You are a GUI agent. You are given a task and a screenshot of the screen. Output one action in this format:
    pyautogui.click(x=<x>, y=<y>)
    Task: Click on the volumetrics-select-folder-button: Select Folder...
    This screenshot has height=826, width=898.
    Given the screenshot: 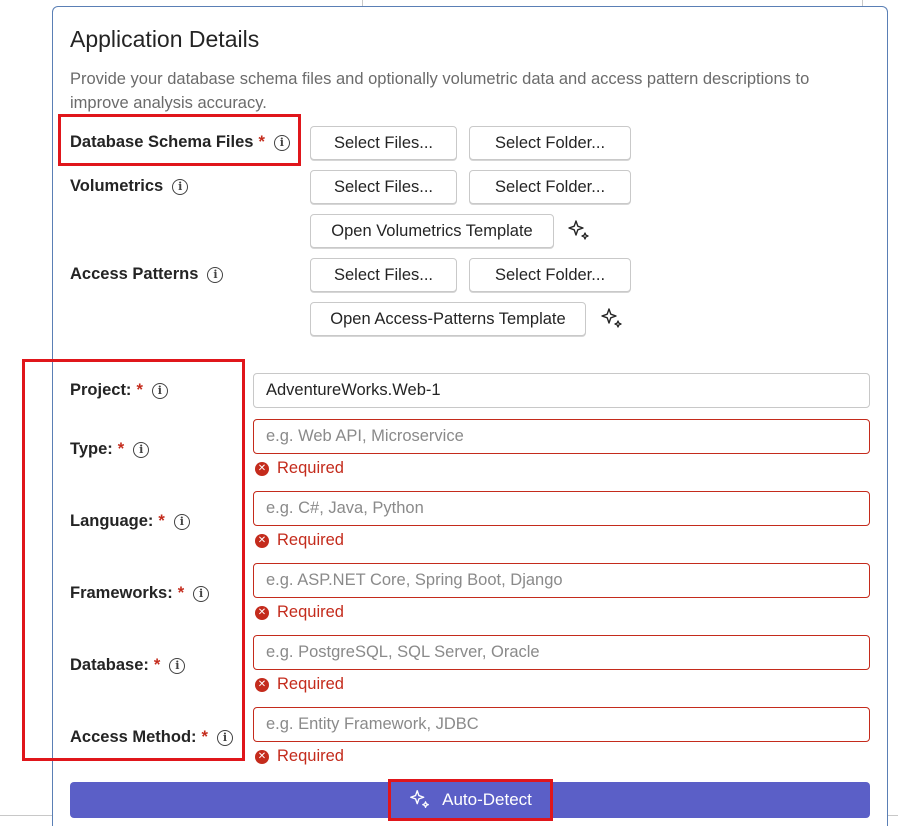 What is the action you would take?
    pyautogui.click(x=550, y=187)
    